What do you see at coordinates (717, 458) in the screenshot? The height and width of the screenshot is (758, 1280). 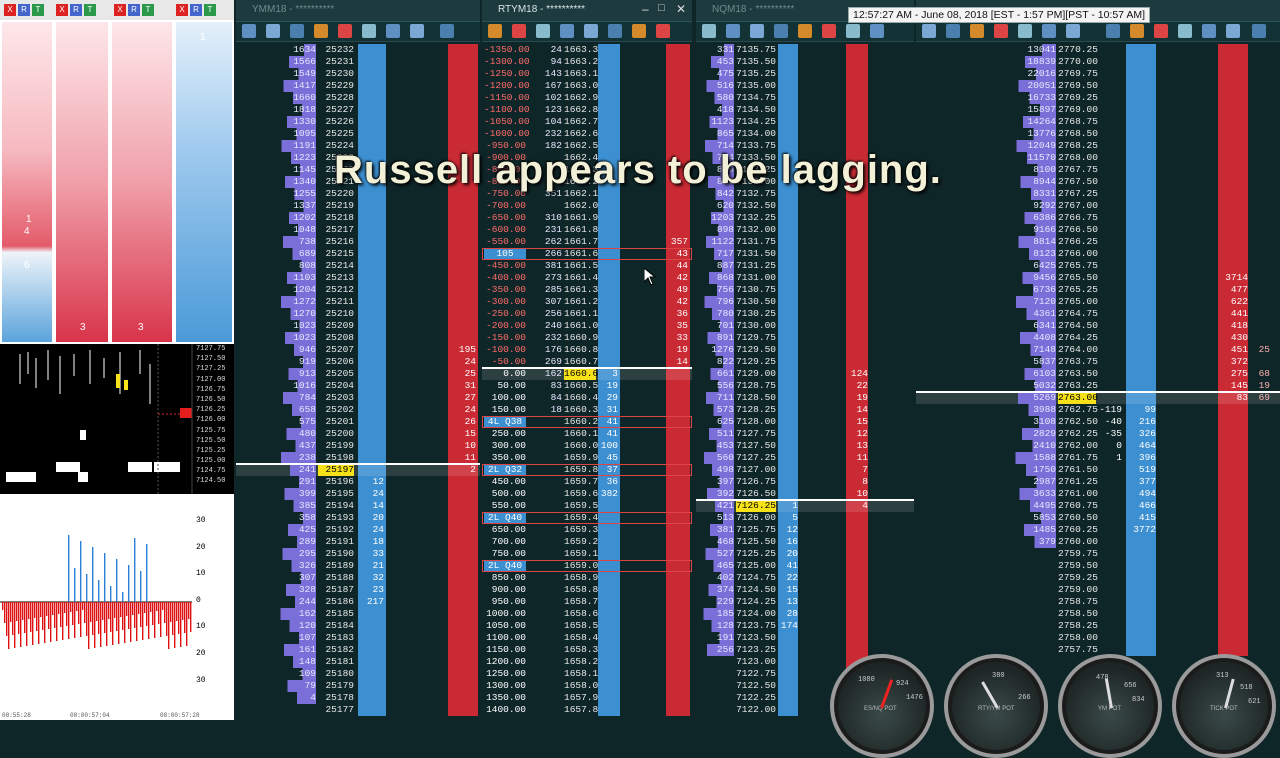 I see `volume-cell: 560` at bounding box center [717, 458].